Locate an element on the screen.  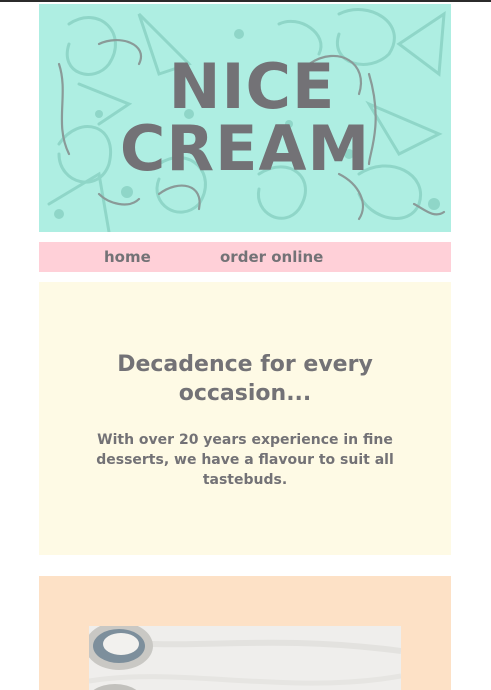
main-navigation: home order online is located at coordinates (245, 257).